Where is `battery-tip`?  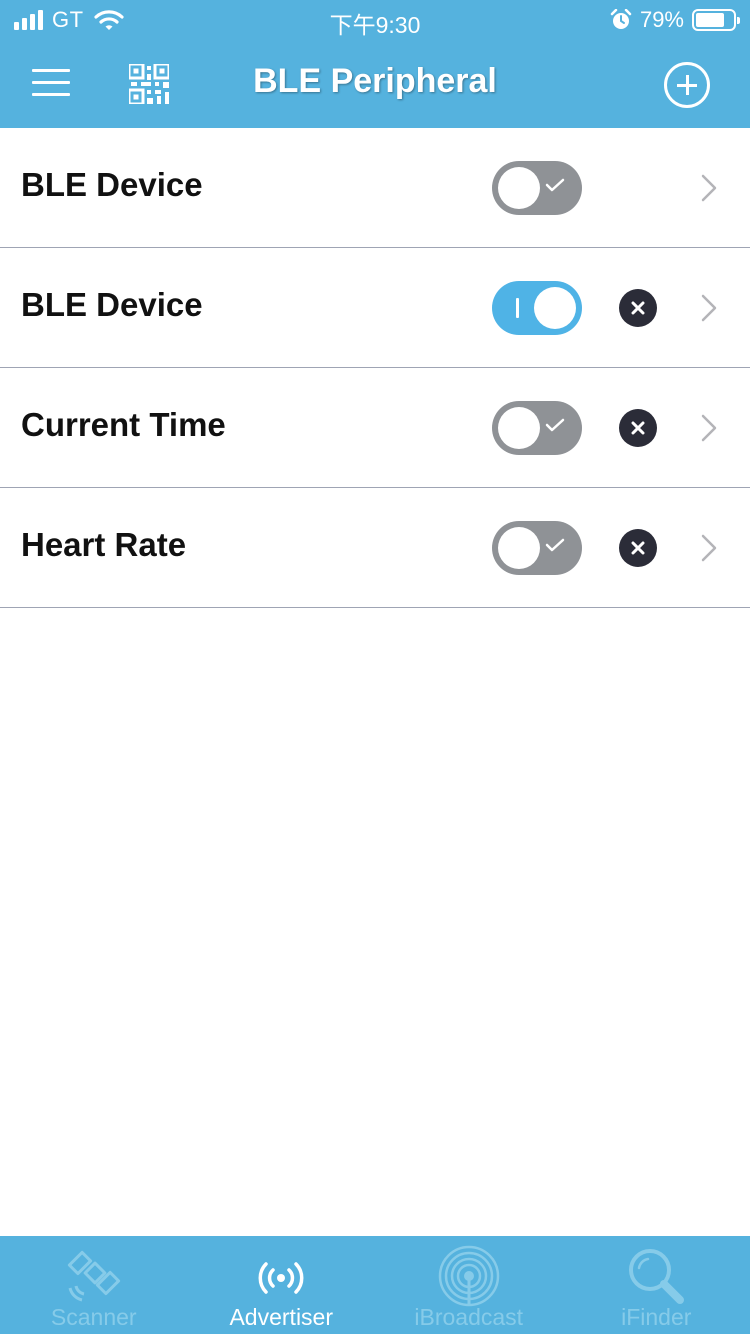
battery-tip is located at coordinates (738, 20).